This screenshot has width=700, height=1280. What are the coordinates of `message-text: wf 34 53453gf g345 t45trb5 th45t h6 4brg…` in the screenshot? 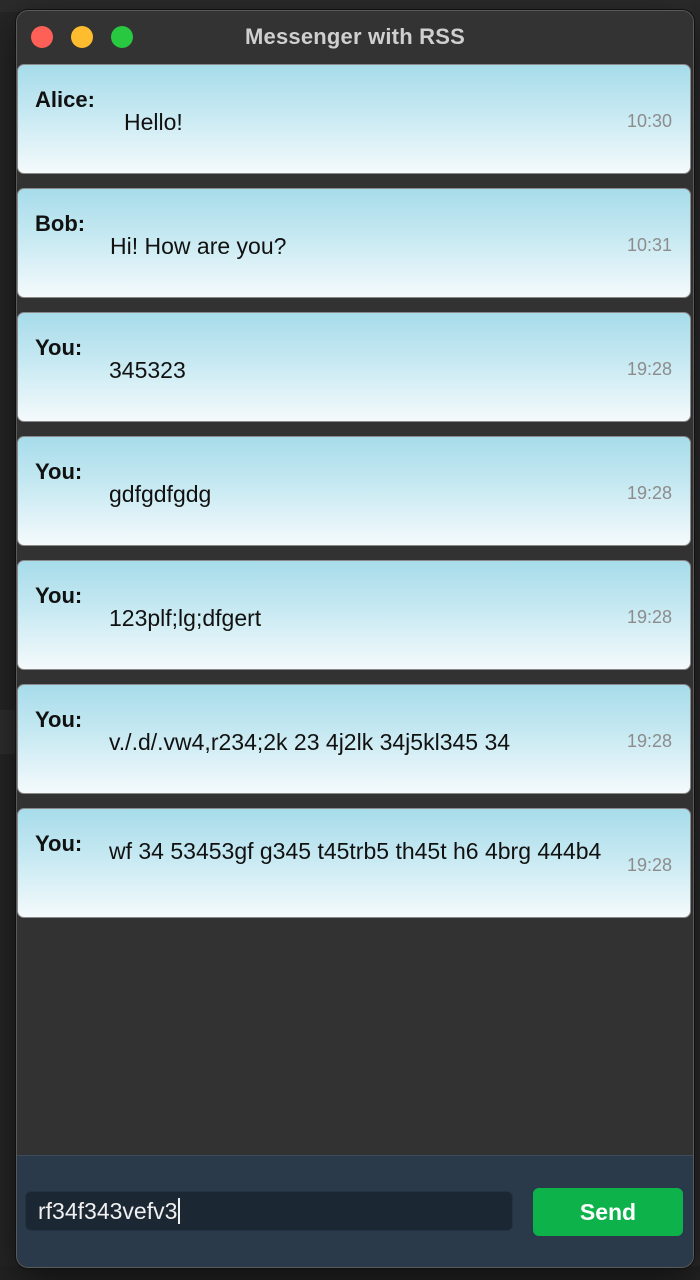 It's located at (355, 851).